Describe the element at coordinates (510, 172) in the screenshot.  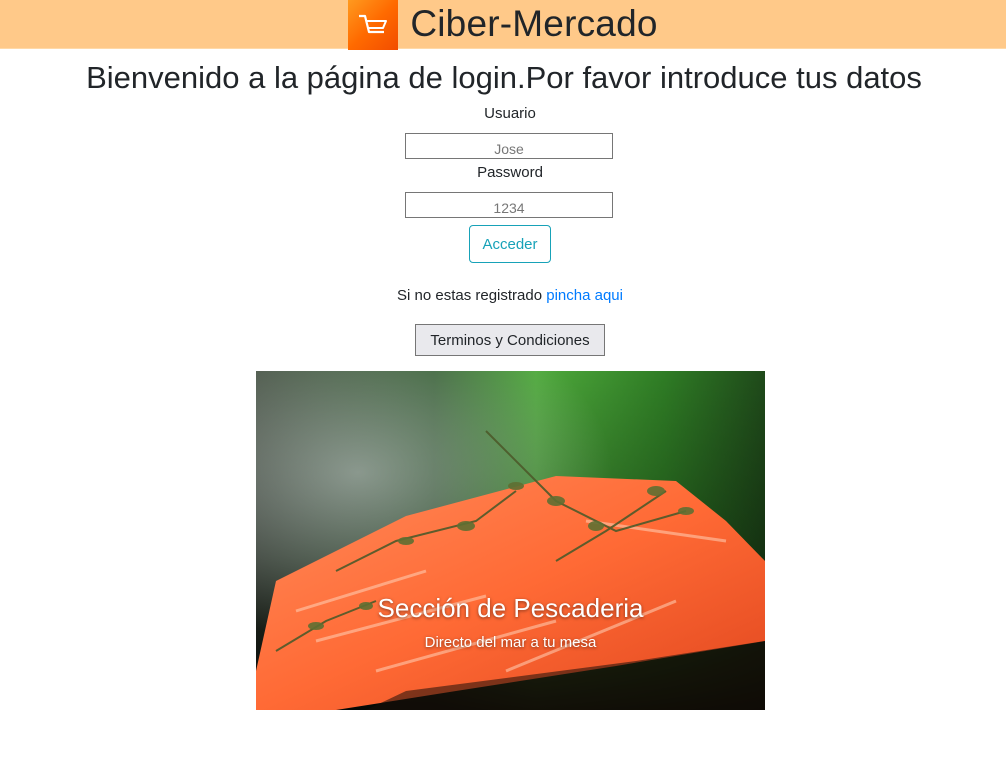
I see `password-label: Password` at that location.